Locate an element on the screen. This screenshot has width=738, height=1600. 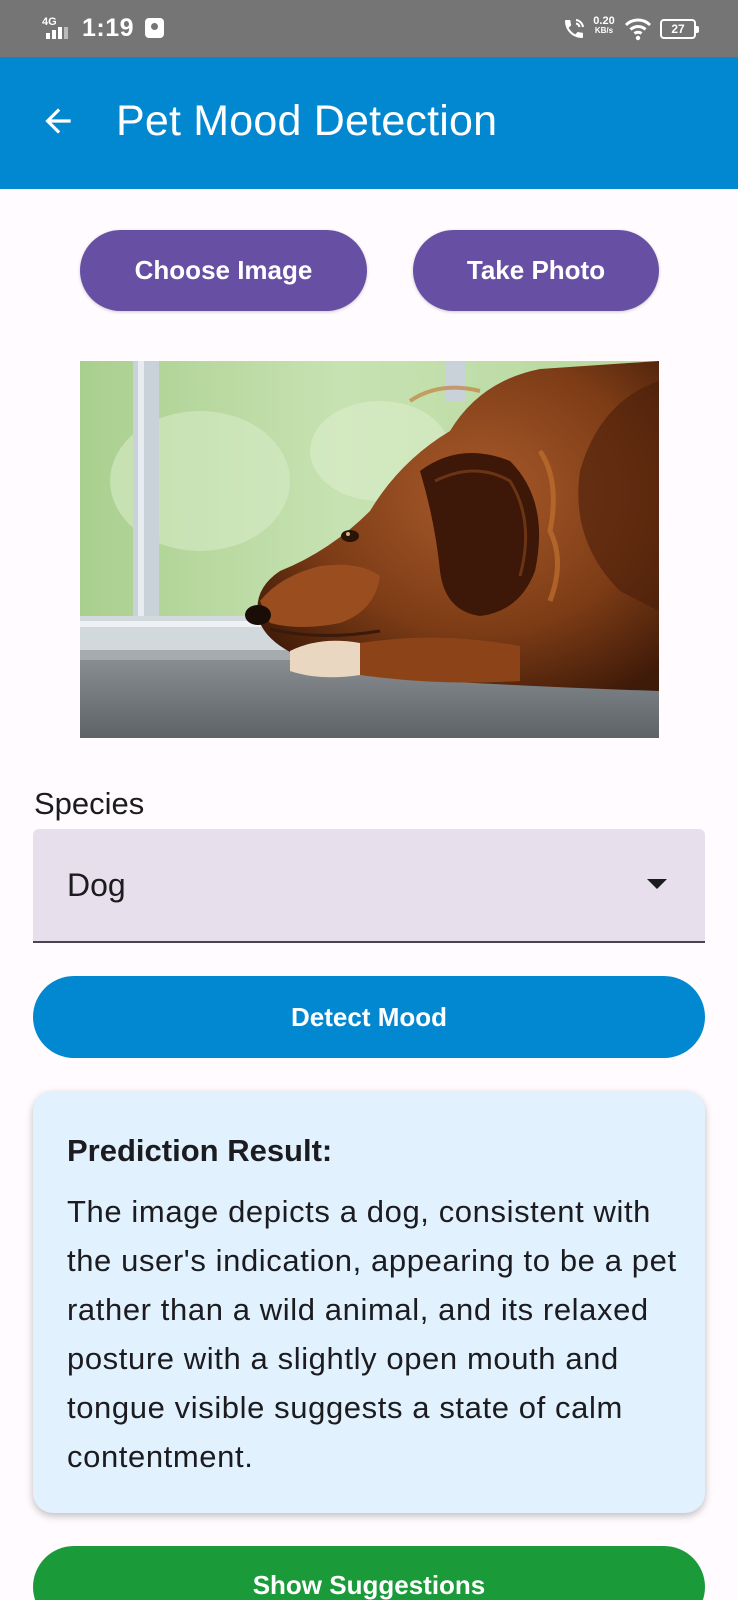
battery-icon: 27 is located at coordinates (679, 29).